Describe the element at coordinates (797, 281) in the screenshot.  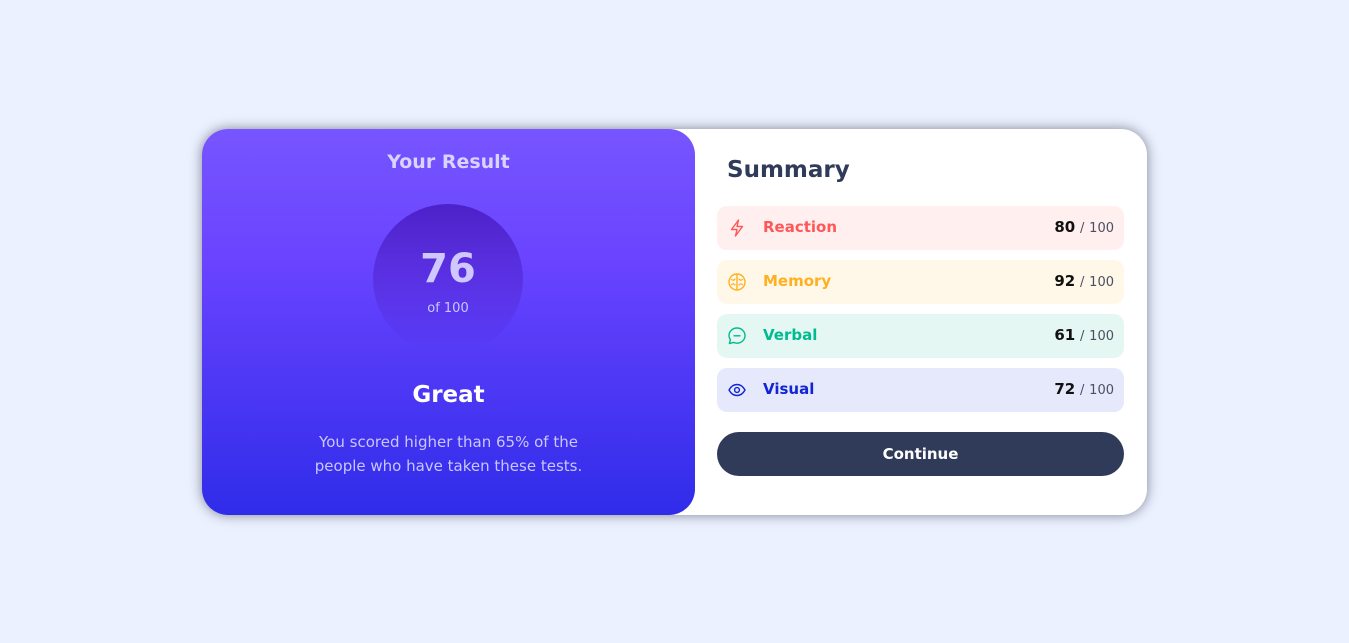
I see `summary-item-label: Memory` at that location.